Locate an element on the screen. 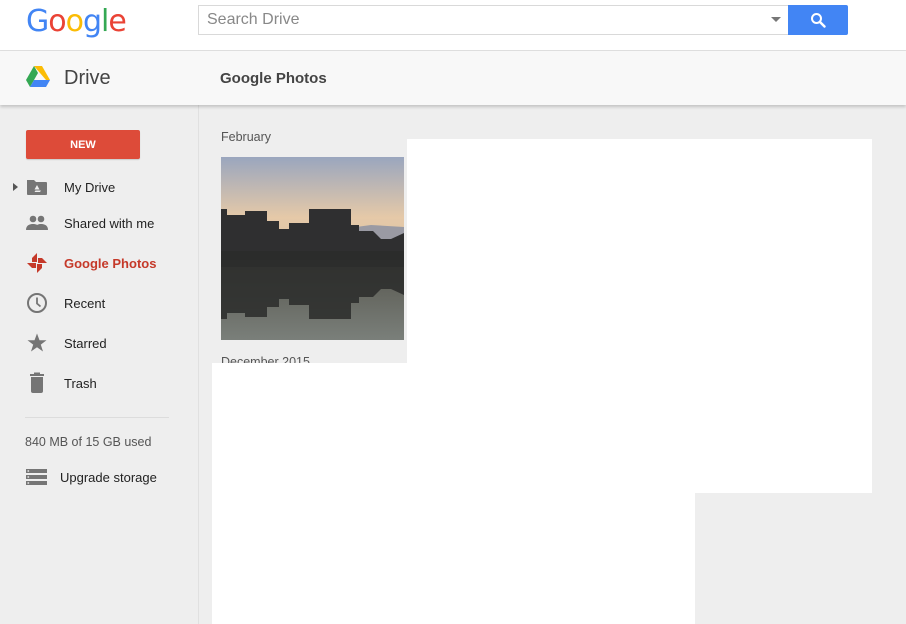 The height and width of the screenshot is (624, 906). photo-thumbnail is located at coordinates (312, 248).